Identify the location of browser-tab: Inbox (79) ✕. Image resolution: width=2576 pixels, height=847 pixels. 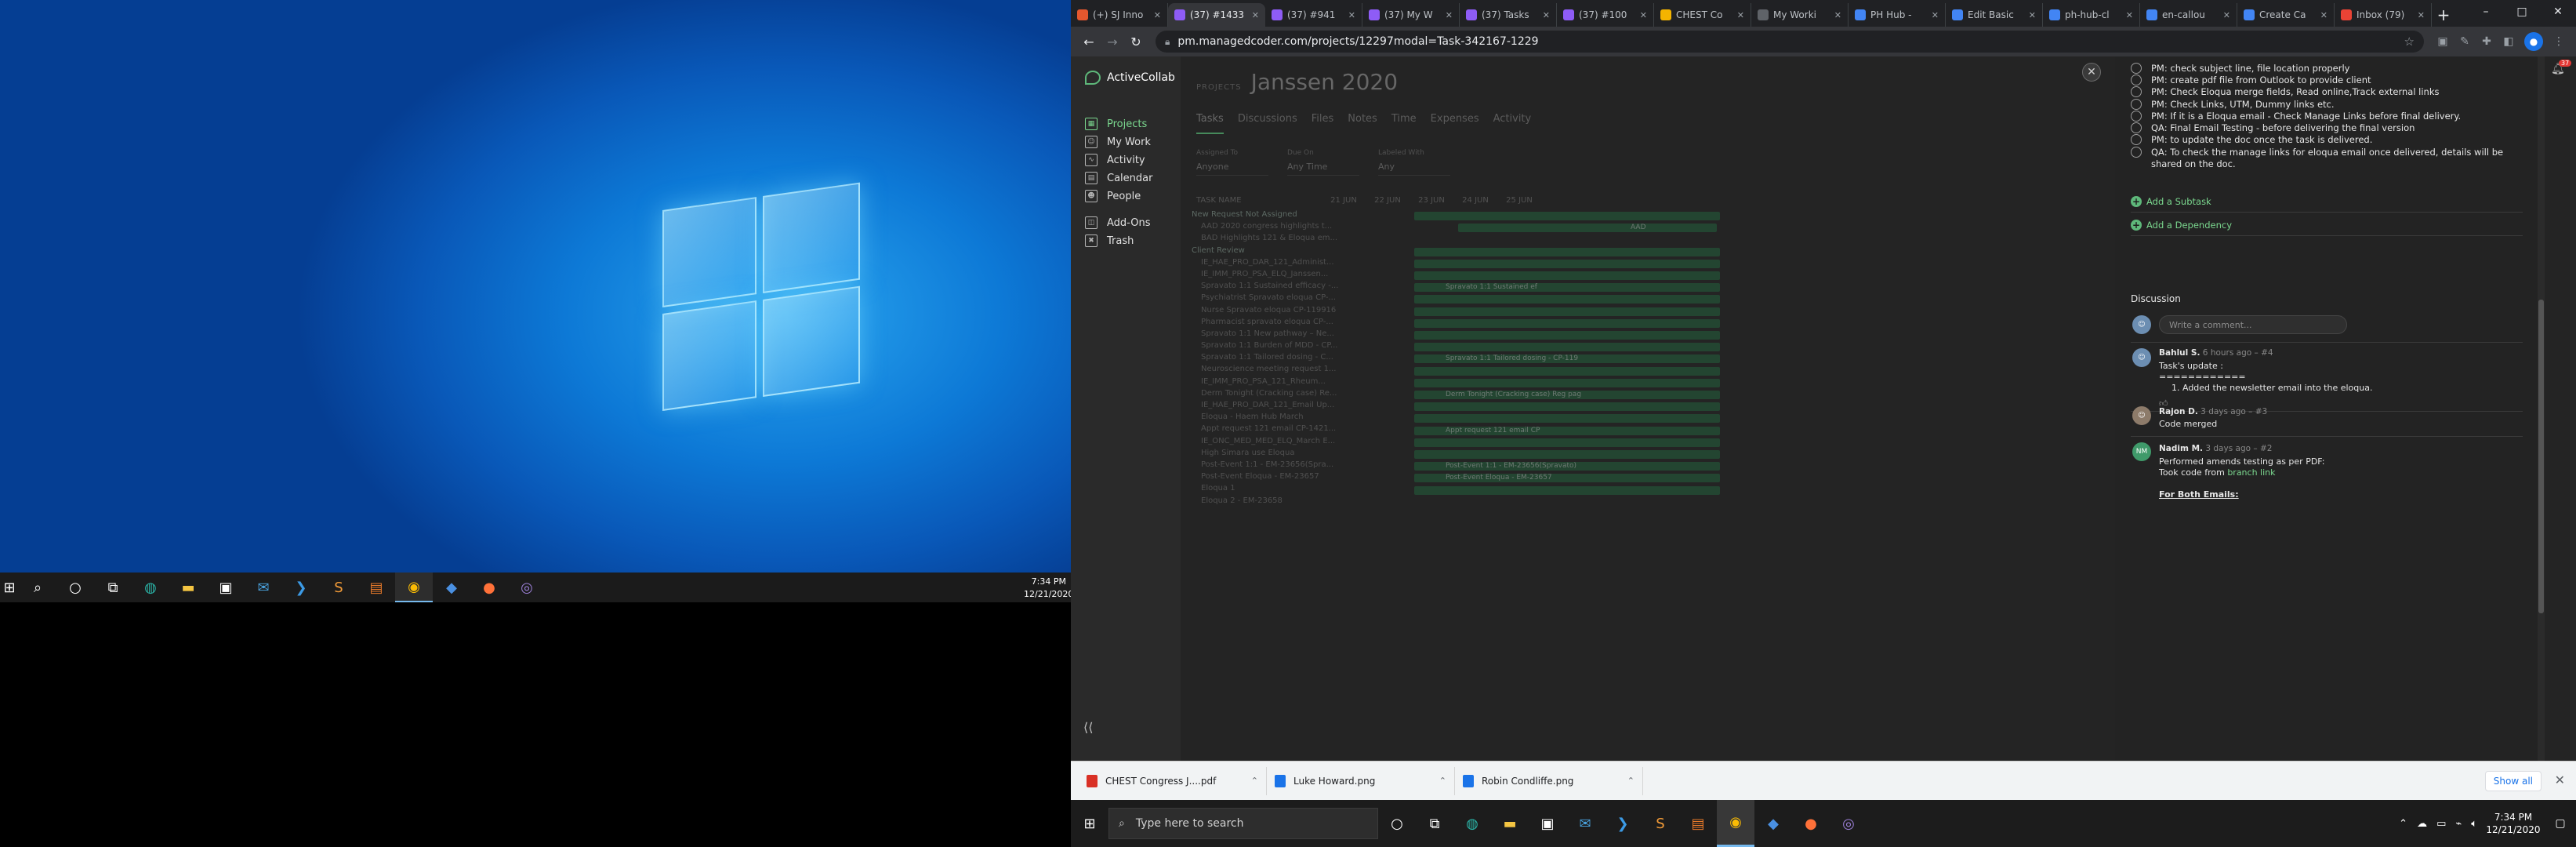
(2384, 15).